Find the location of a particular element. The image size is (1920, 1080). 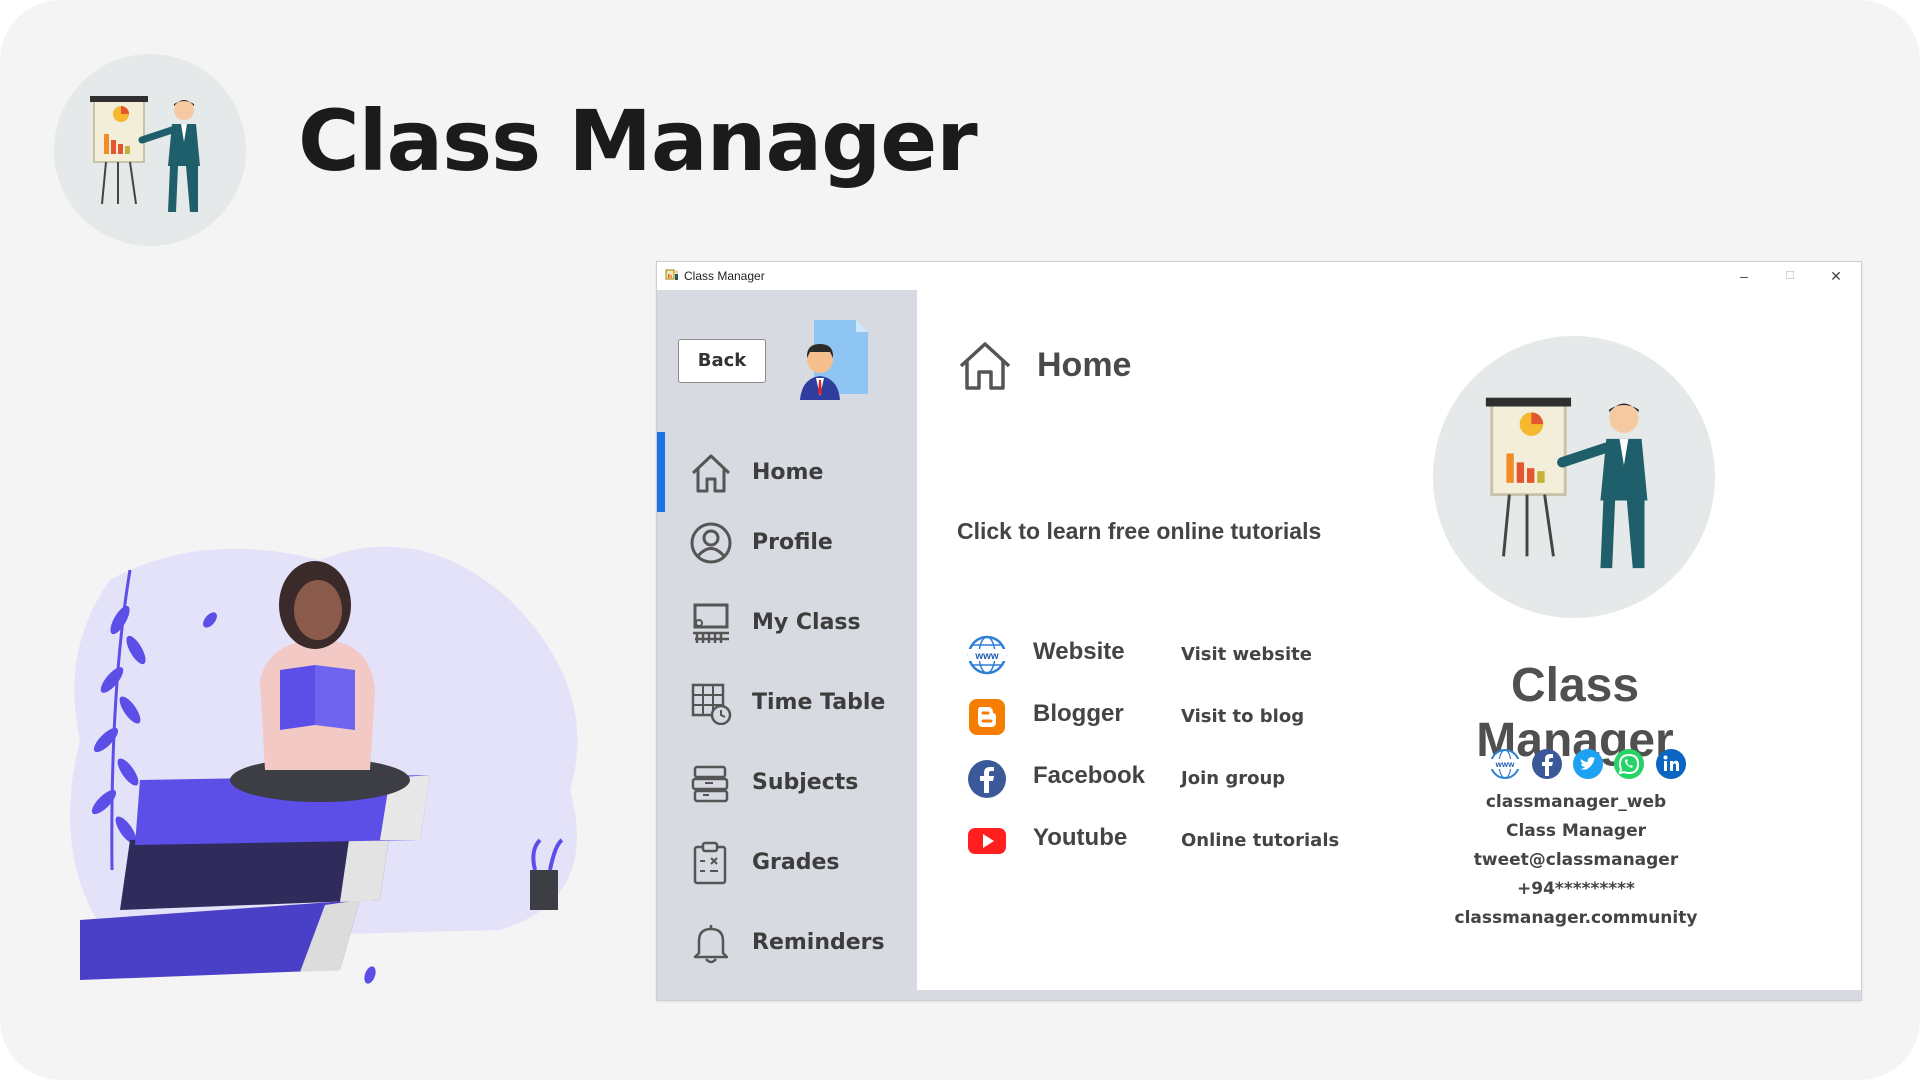

sidebar-item-home: Home is located at coordinates (787, 473).